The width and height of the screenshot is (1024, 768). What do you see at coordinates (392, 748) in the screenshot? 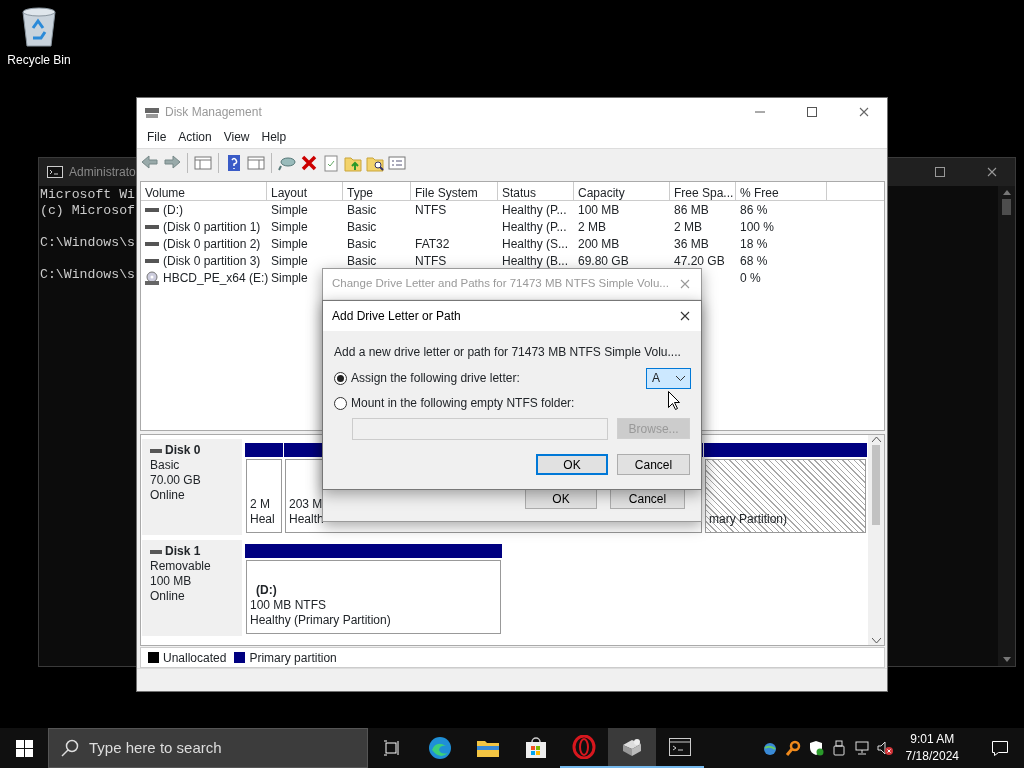
I see `task-view-icon` at bounding box center [392, 748].